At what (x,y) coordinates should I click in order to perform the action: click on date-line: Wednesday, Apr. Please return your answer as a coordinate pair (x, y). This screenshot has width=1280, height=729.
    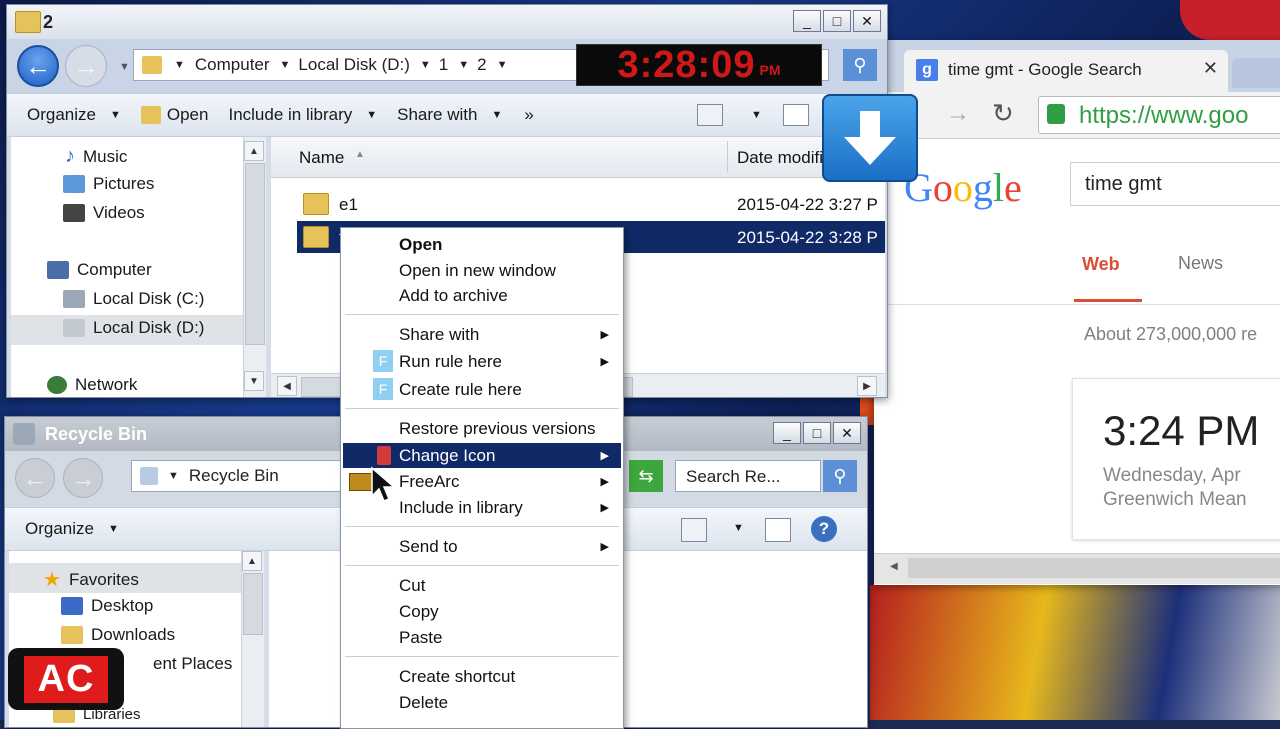
    Looking at the image, I should click on (1172, 475).